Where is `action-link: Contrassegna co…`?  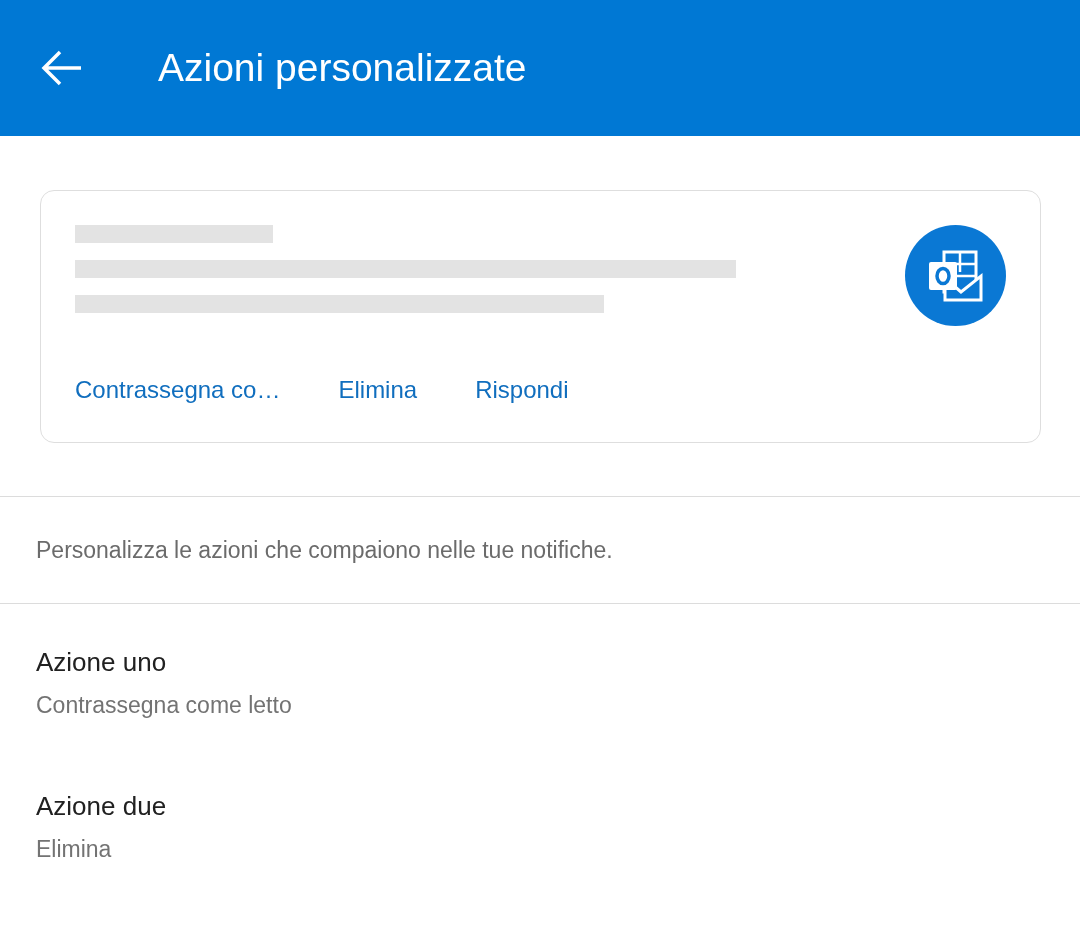
action-link: Contrassegna co… is located at coordinates (178, 390).